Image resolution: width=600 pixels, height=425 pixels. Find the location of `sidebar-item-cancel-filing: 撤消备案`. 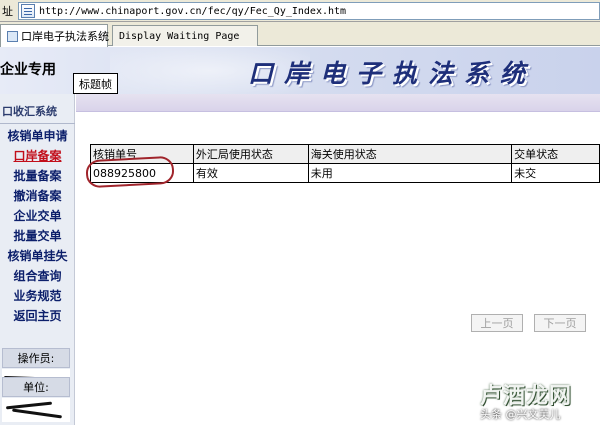

sidebar-item-cancel-filing: 撤消备案 is located at coordinates (37, 196).